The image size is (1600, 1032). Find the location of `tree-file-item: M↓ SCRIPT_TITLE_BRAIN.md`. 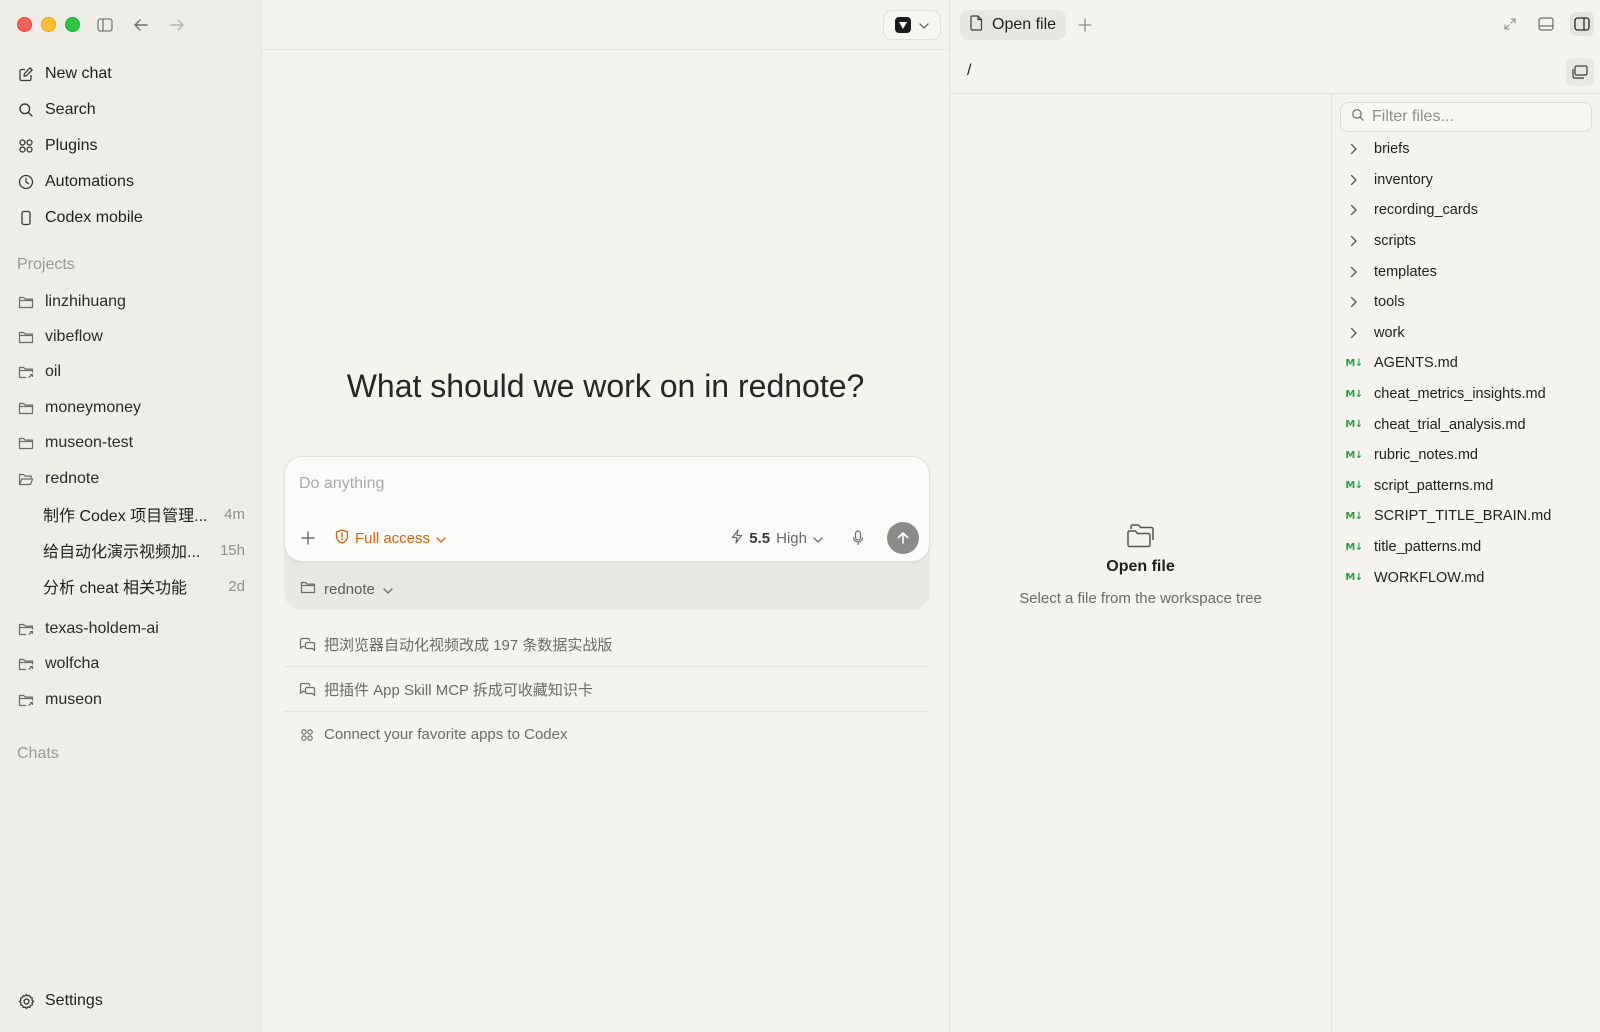

tree-file-item: M↓ SCRIPT_TITLE_BRAIN.md is located at coordinates (1466, 516).